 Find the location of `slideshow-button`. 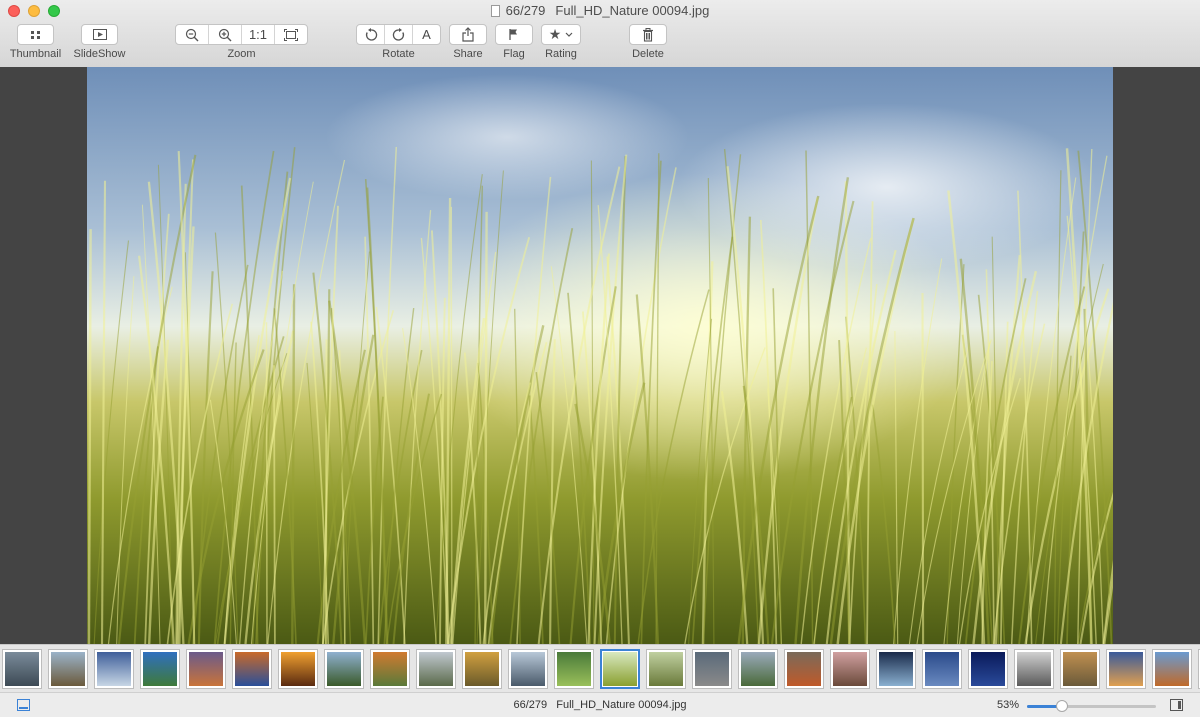

slideshow-button is located at coordinates (99, 34).